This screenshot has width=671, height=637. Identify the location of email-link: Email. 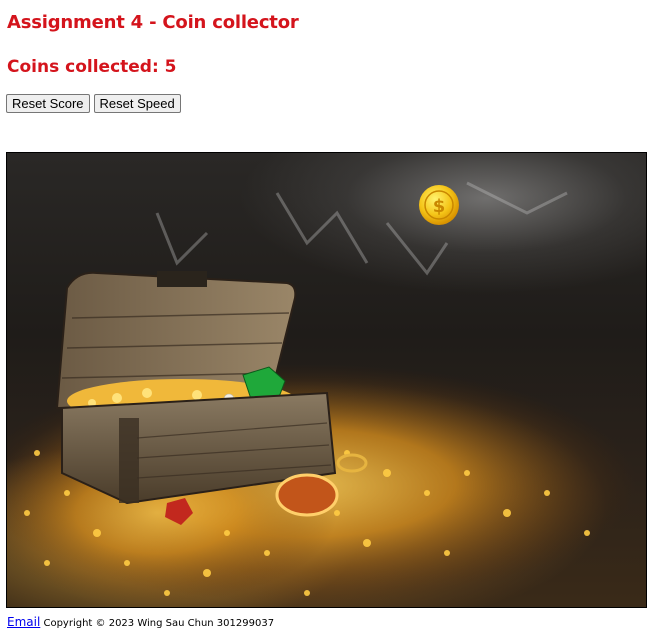
(23, 622).